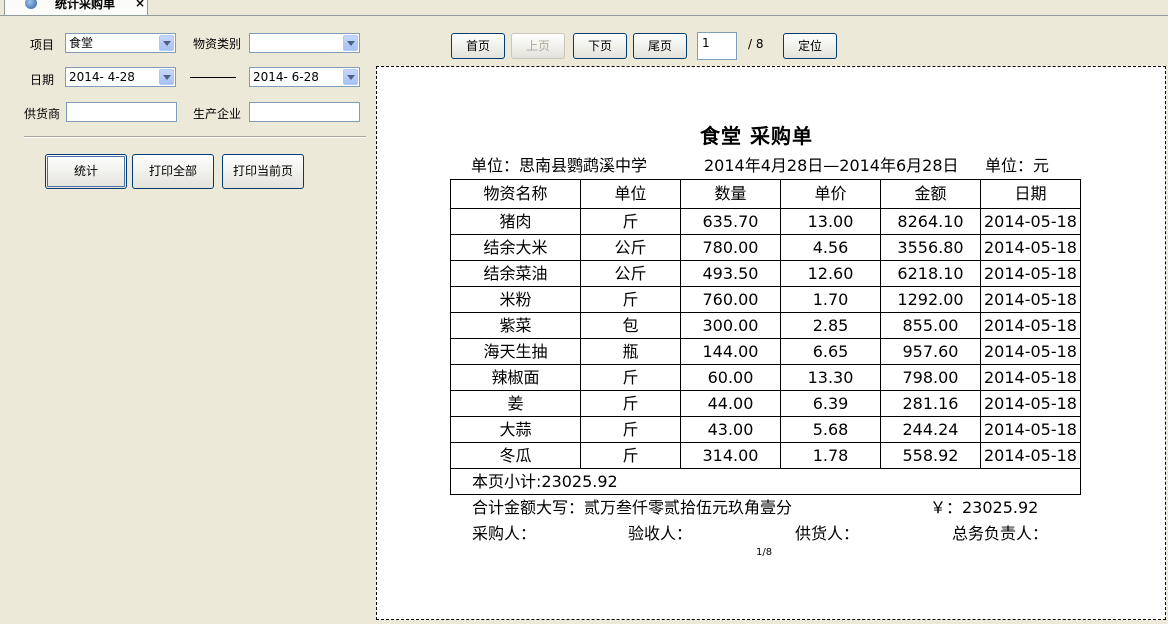 The width and height of the screenshot is (1168, 624). I want to click on item-quantity: 44.00, so click(730, 403).